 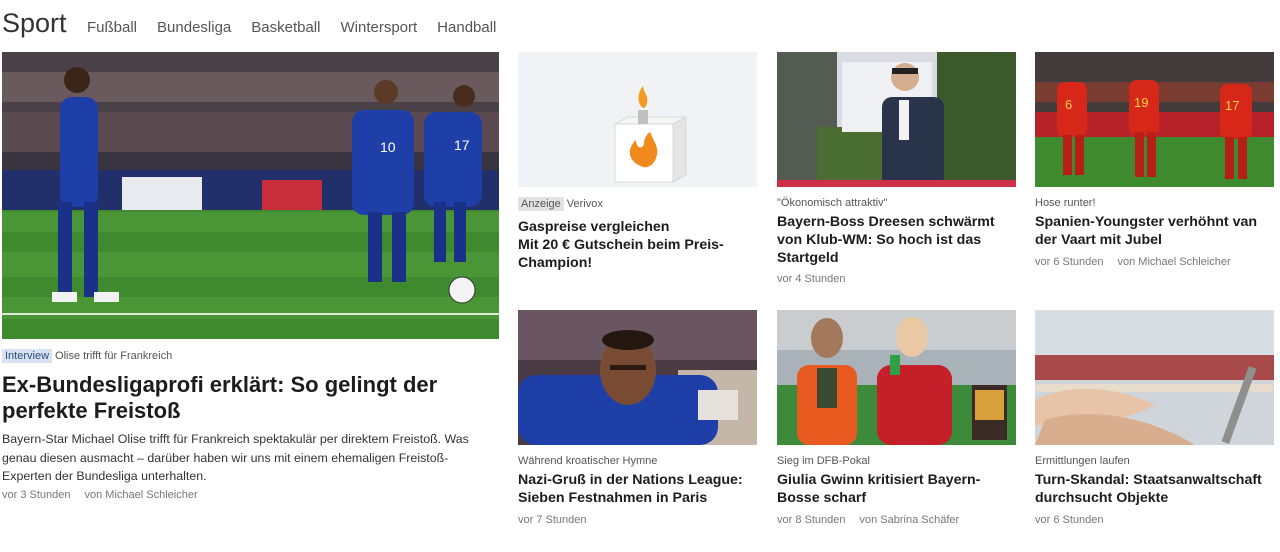 What do you see at coordinates (808, 257) in the screenshot?
I see `headline-line: Startgeld` at bounding box center [808, 257].